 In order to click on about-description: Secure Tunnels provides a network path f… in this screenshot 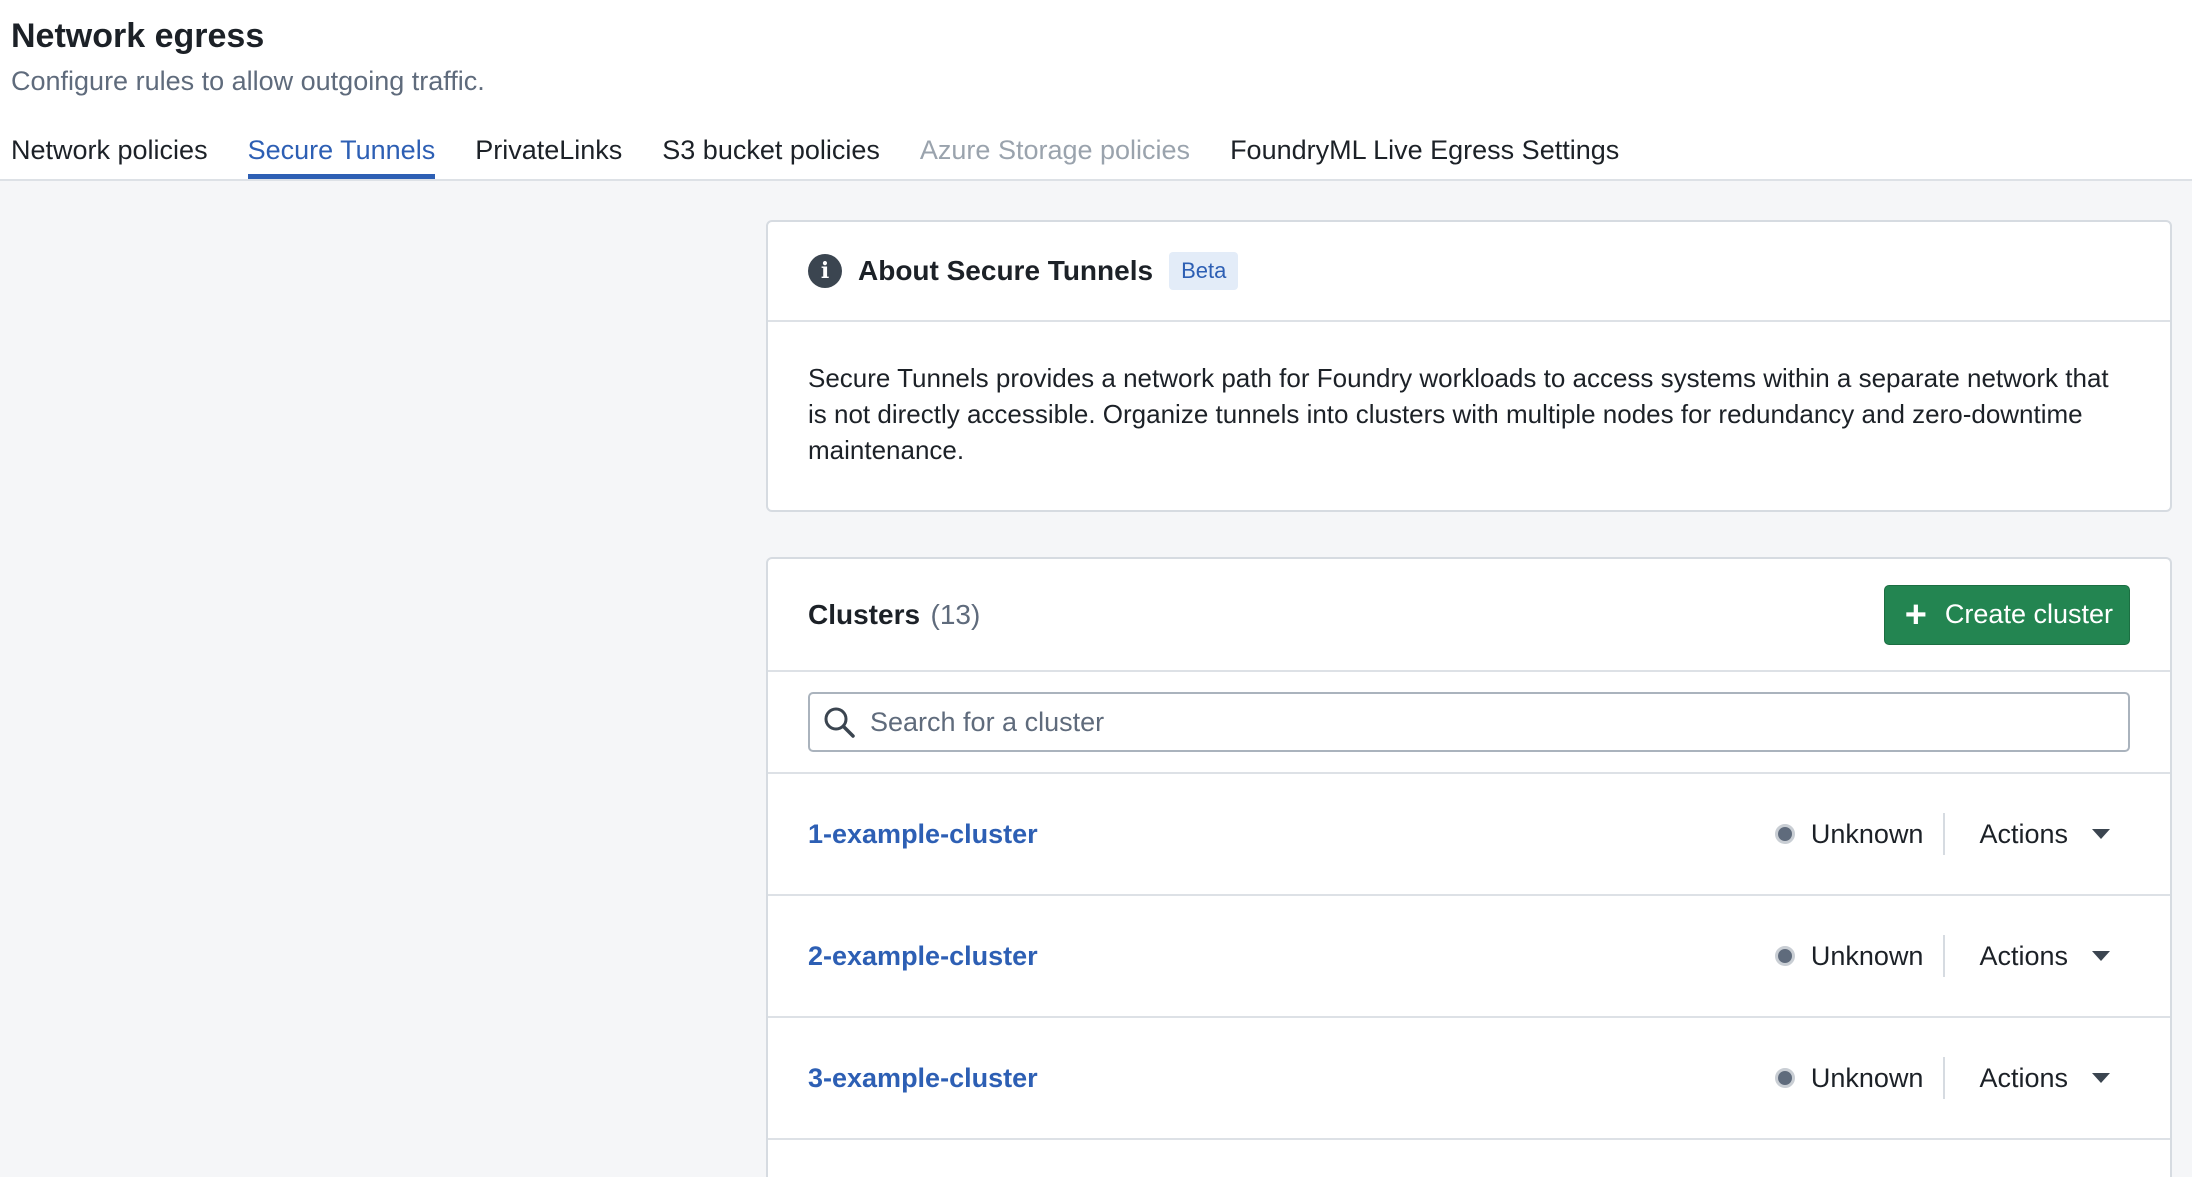, I will do `click(1458, 414)`.